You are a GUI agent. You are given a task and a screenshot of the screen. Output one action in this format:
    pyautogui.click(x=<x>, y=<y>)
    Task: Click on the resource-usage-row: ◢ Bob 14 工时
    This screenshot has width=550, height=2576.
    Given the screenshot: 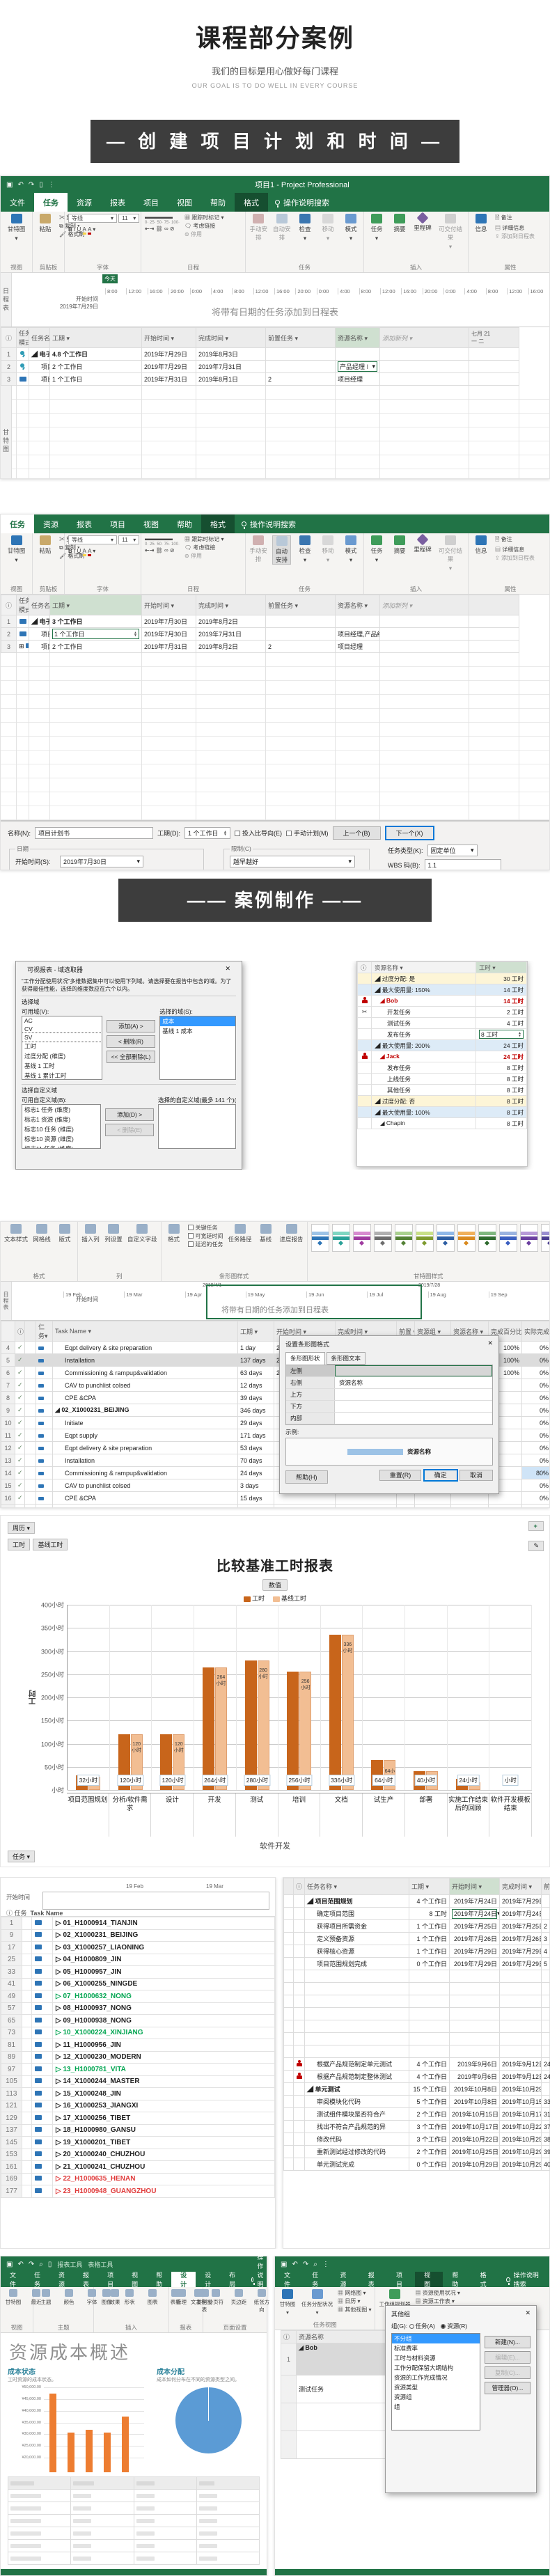 What is the action you would take?
    pyautogui.click(x=442, y=1001)
    